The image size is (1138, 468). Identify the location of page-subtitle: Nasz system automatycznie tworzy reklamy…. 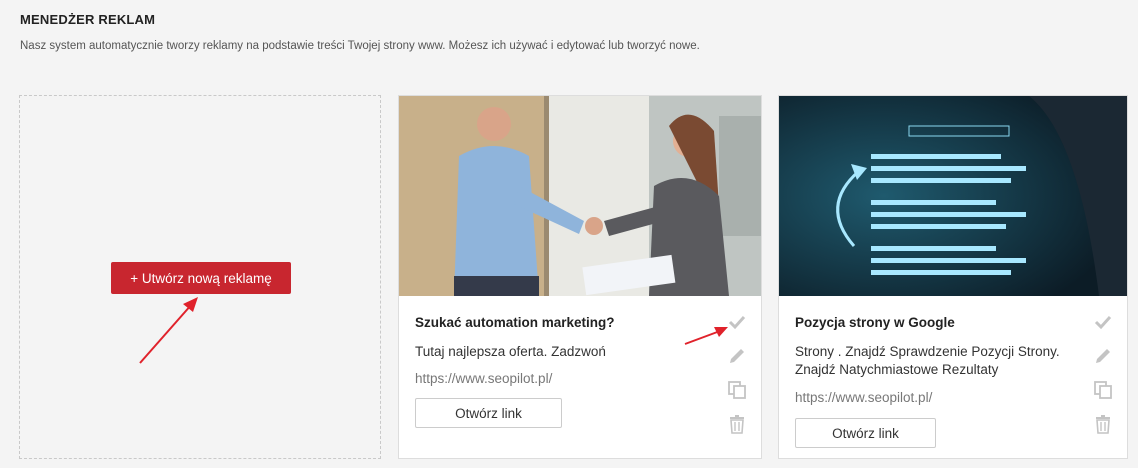
(360, 46).